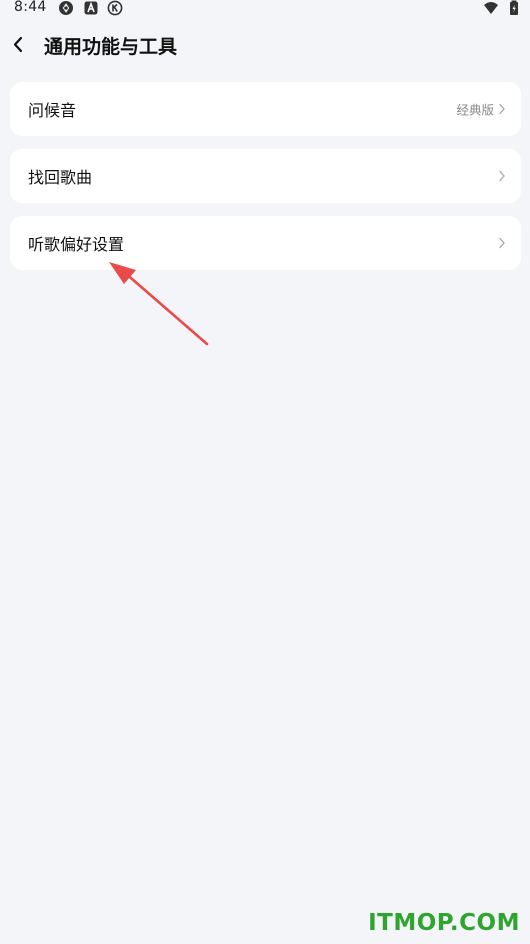  I want to click on sync-icon, so click(66, 8).